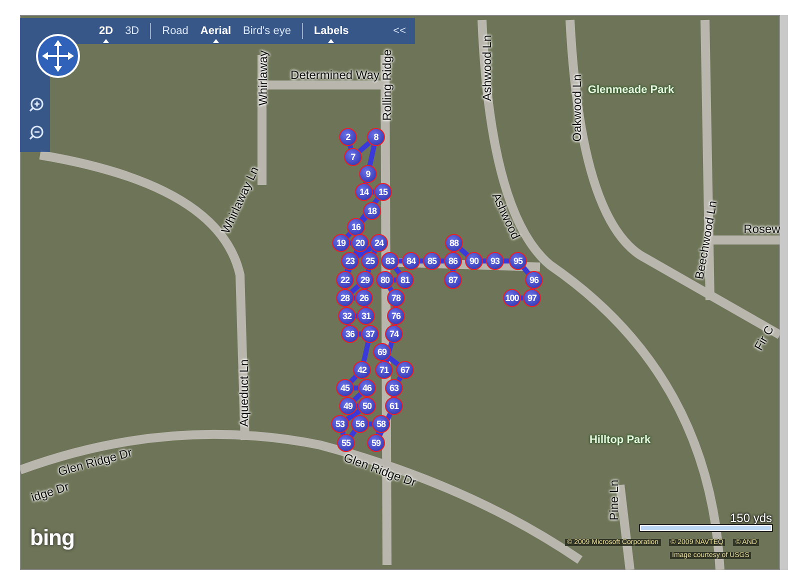 The width and height of the screenshot is (802, 572). Describe the element at coordinates (36, 133) in the screenshot. I see `zoom-out-icon` at that location.